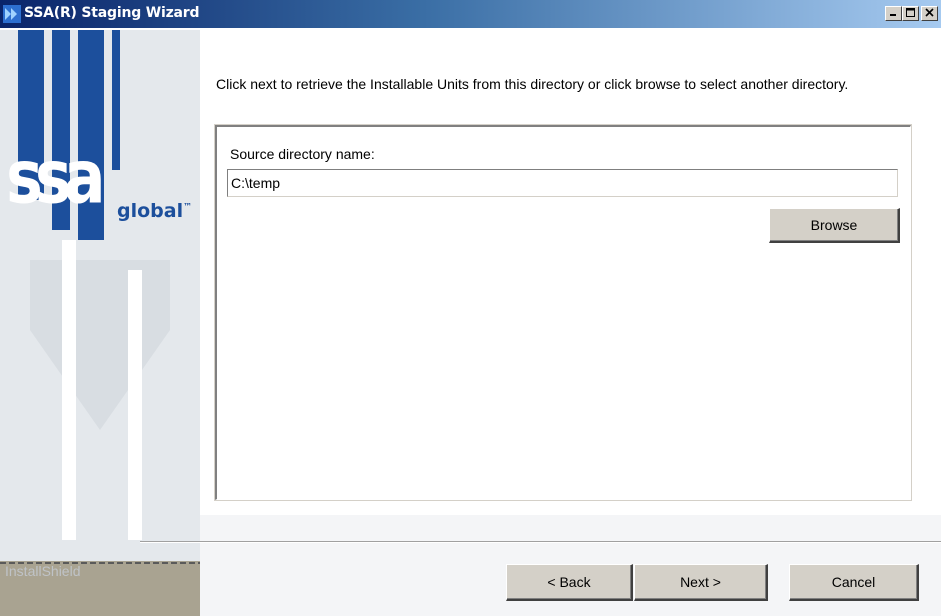 Image resolution: width=941 pixels, height=616 pixels. I want to click on close-button, so click(929, 13).